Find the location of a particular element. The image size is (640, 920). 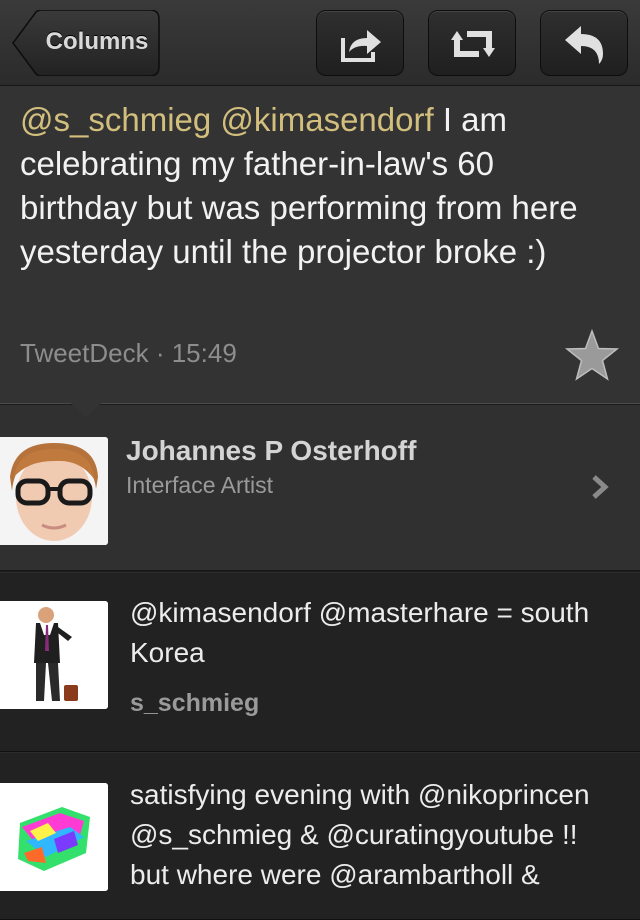

reply-button is located at coordinates (584, 43).